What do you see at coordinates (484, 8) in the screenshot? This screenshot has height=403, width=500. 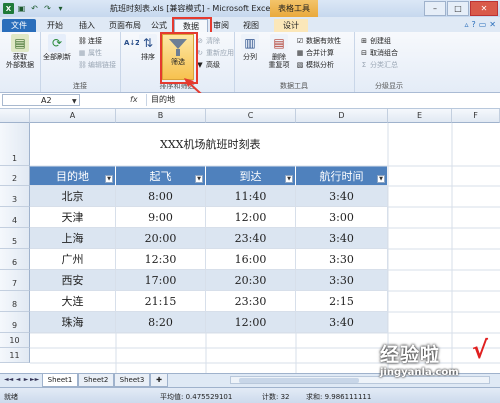 I see `close-button: ✕` at bounding box center [484, 8].